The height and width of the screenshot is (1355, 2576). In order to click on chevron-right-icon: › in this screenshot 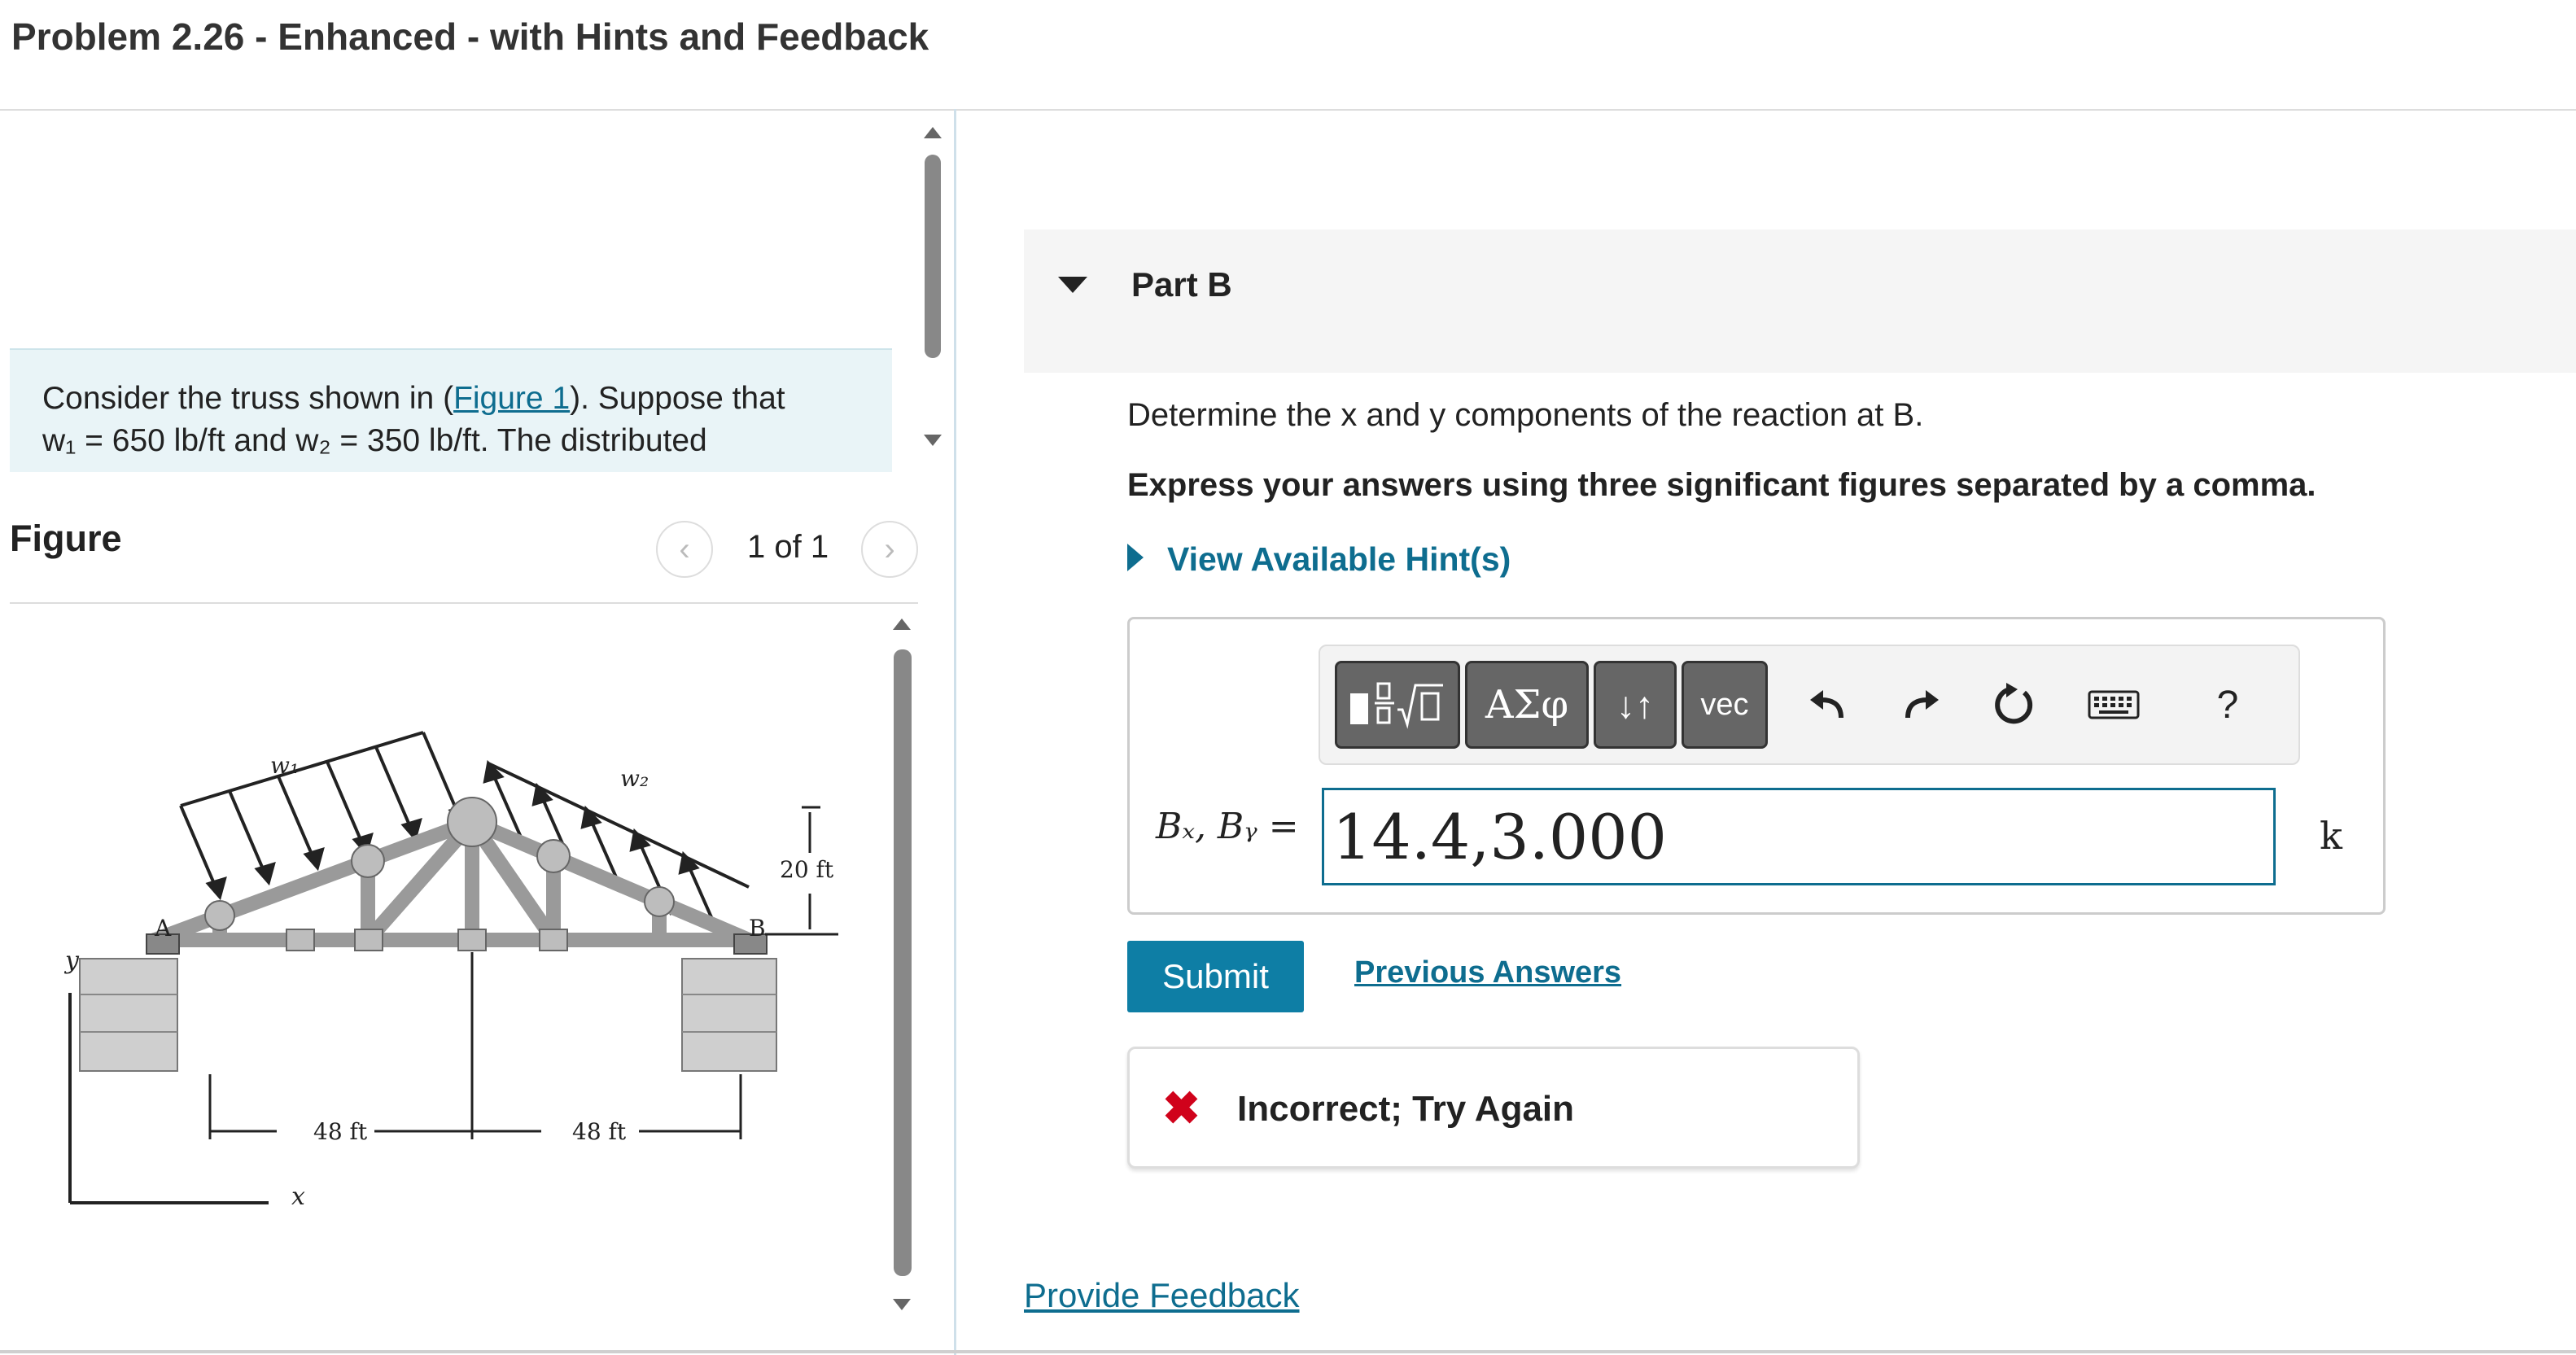, I will do `click(889, 549)`.